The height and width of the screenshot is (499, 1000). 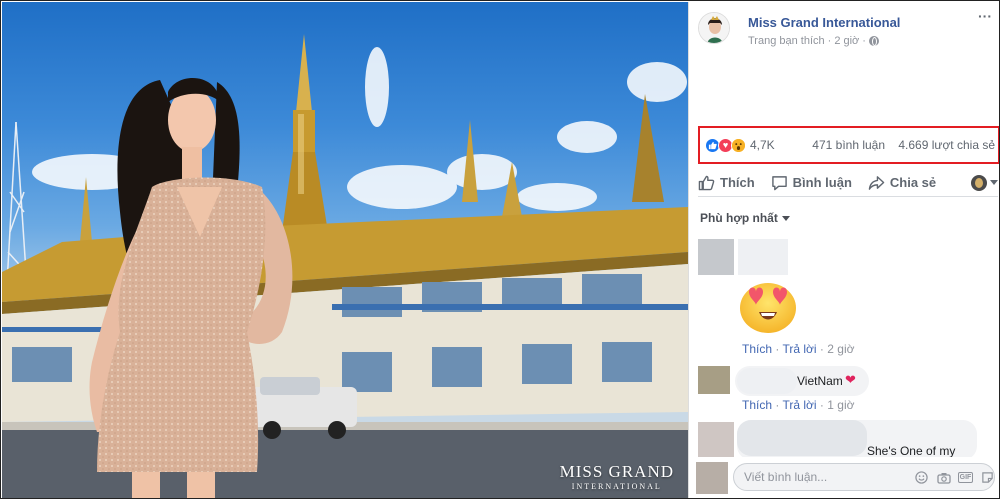 What do you see at coordinates (305, 133) in the screenshot?
I see `main-pagoda` at bounding box center [305, 133].